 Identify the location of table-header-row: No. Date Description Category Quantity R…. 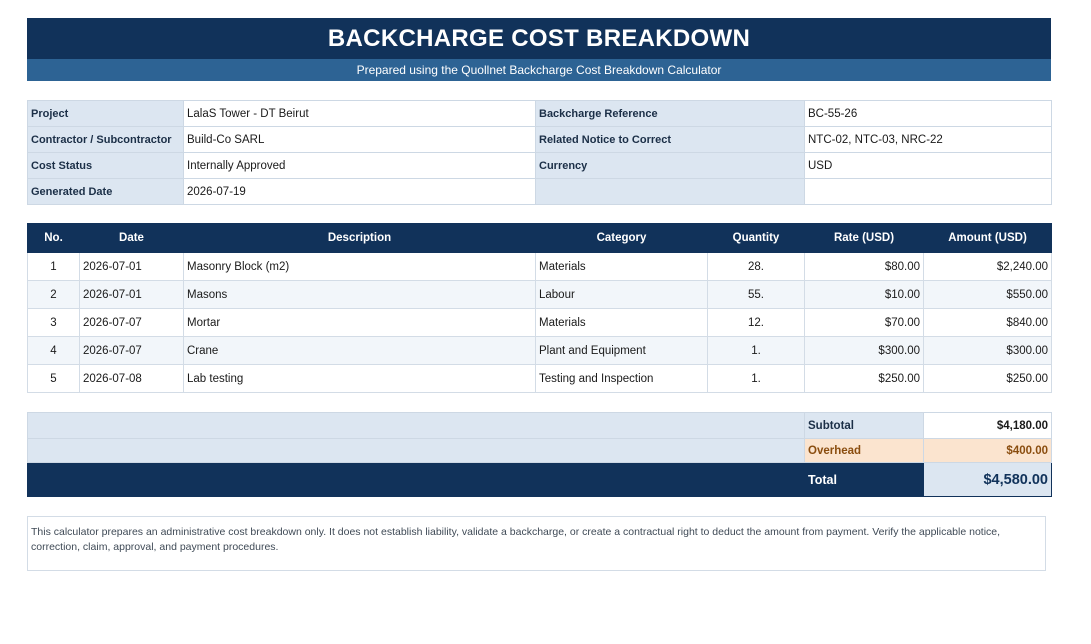
(539, 238).